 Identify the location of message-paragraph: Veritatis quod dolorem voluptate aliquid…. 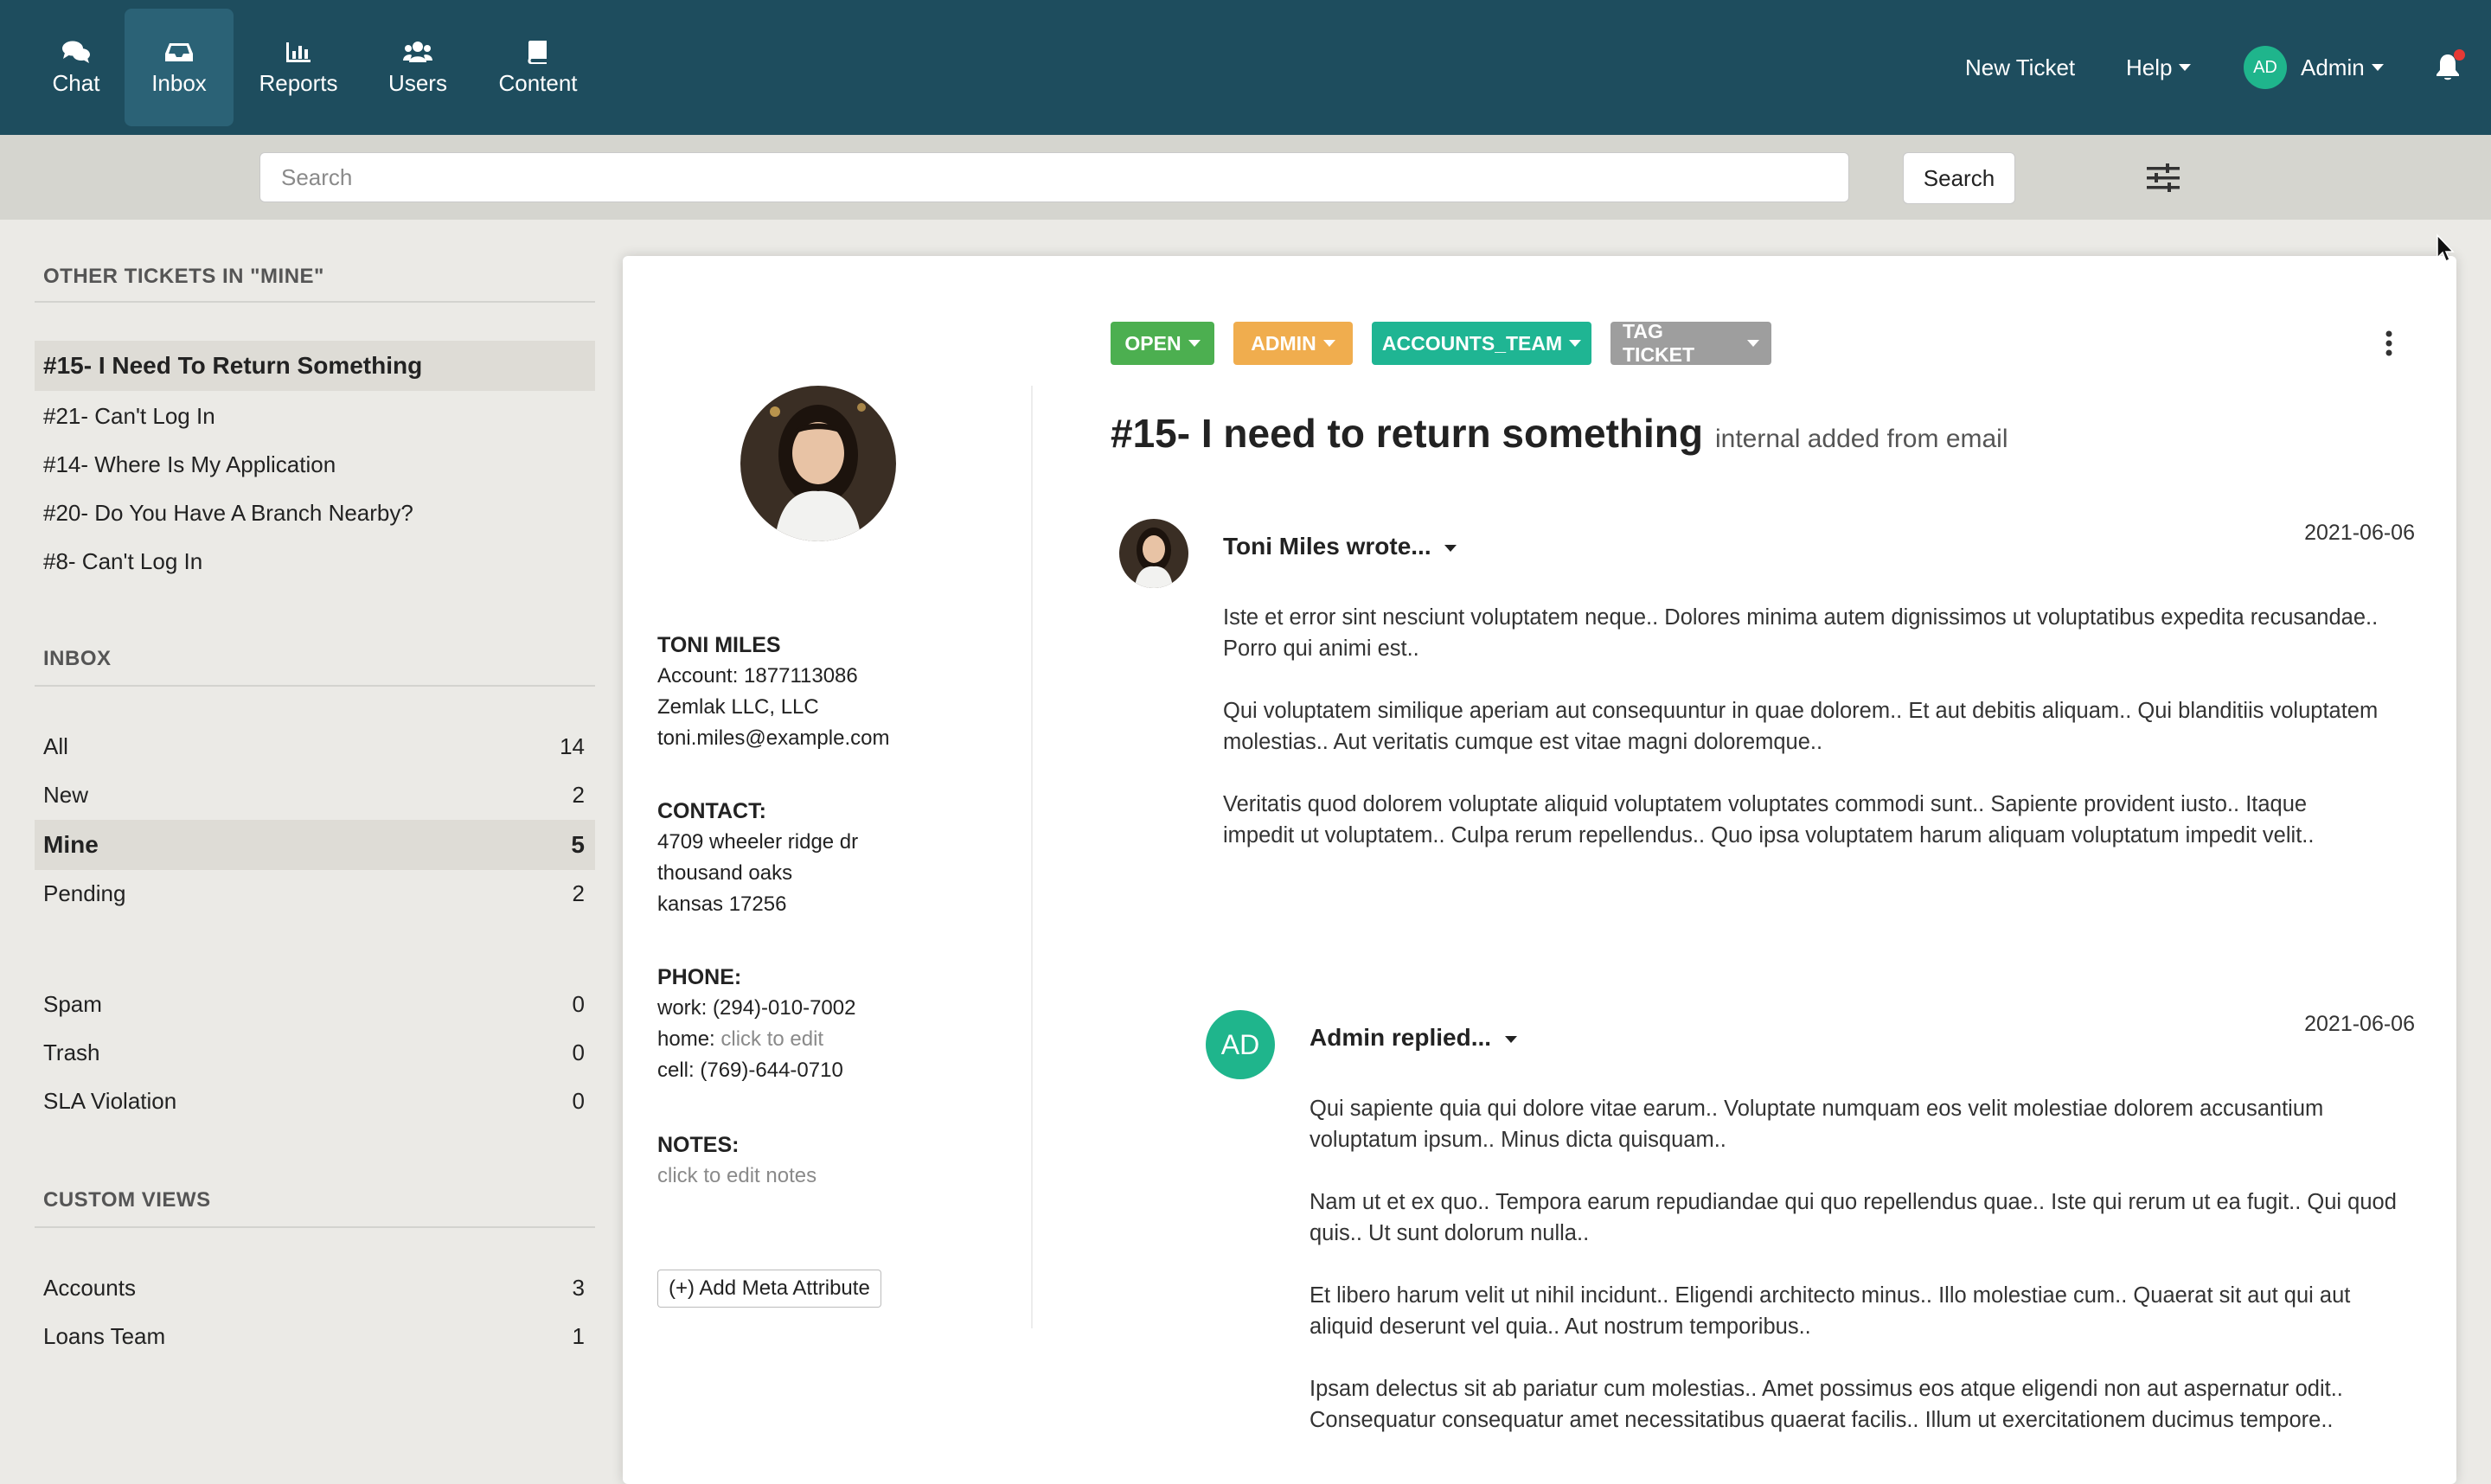
(1769, 820).